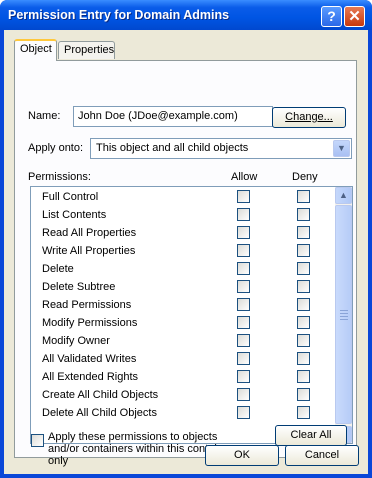 This screenshot has height=478, width=372. Describe the element at coordinates (59, 177) in the screenshot. I see `permissions-label: Permissions:` at that location.